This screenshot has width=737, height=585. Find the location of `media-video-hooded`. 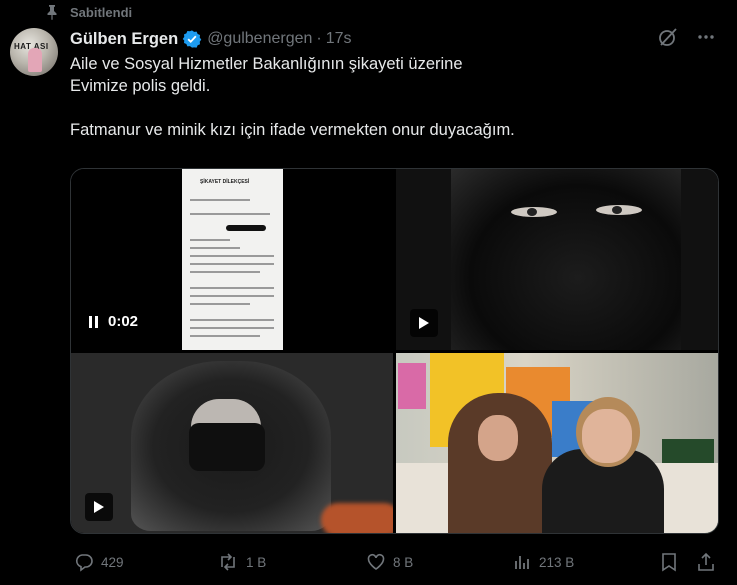

media-video-hooded is located at coordinates (232, 443).